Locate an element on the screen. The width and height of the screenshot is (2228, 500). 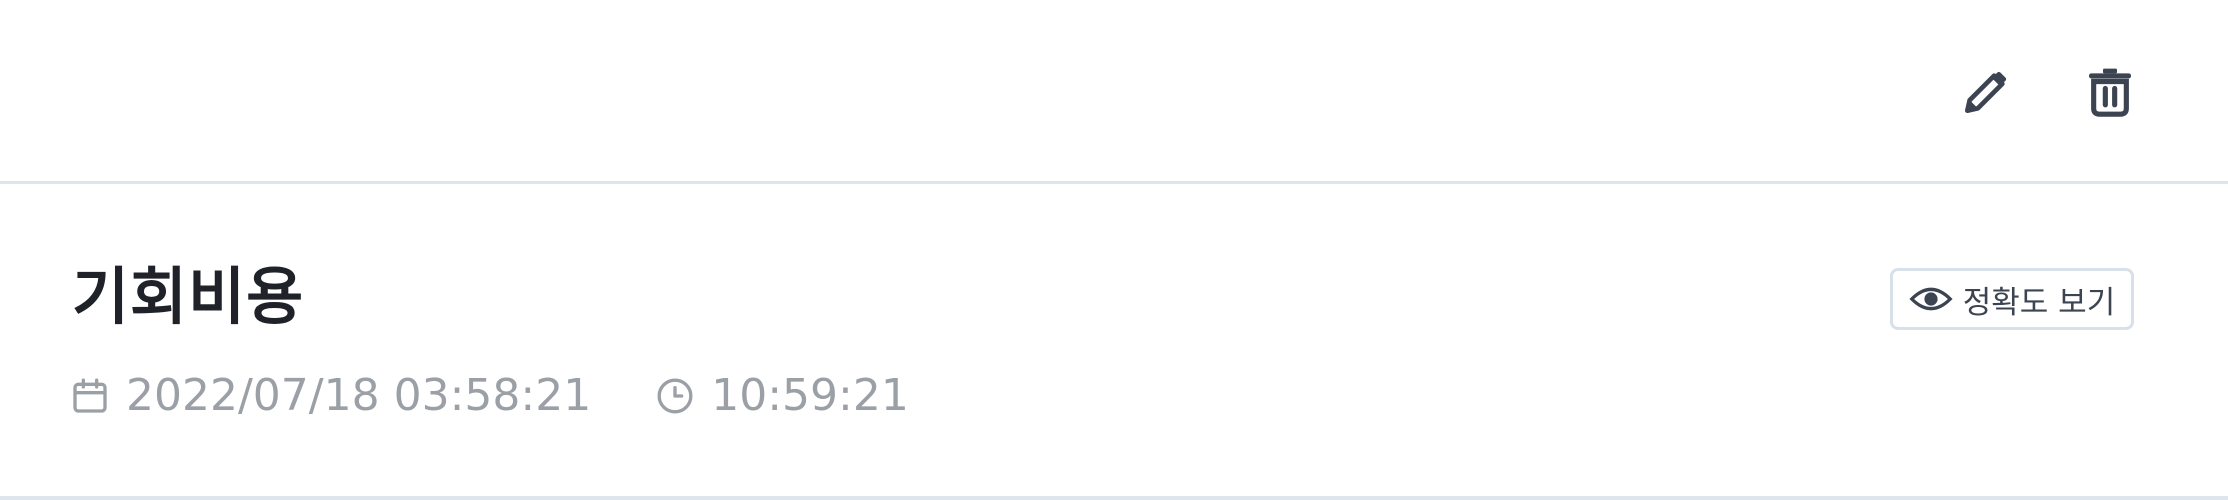
view-accuracy-button: 정확도 보기 is located at coordinates (2012, 299).